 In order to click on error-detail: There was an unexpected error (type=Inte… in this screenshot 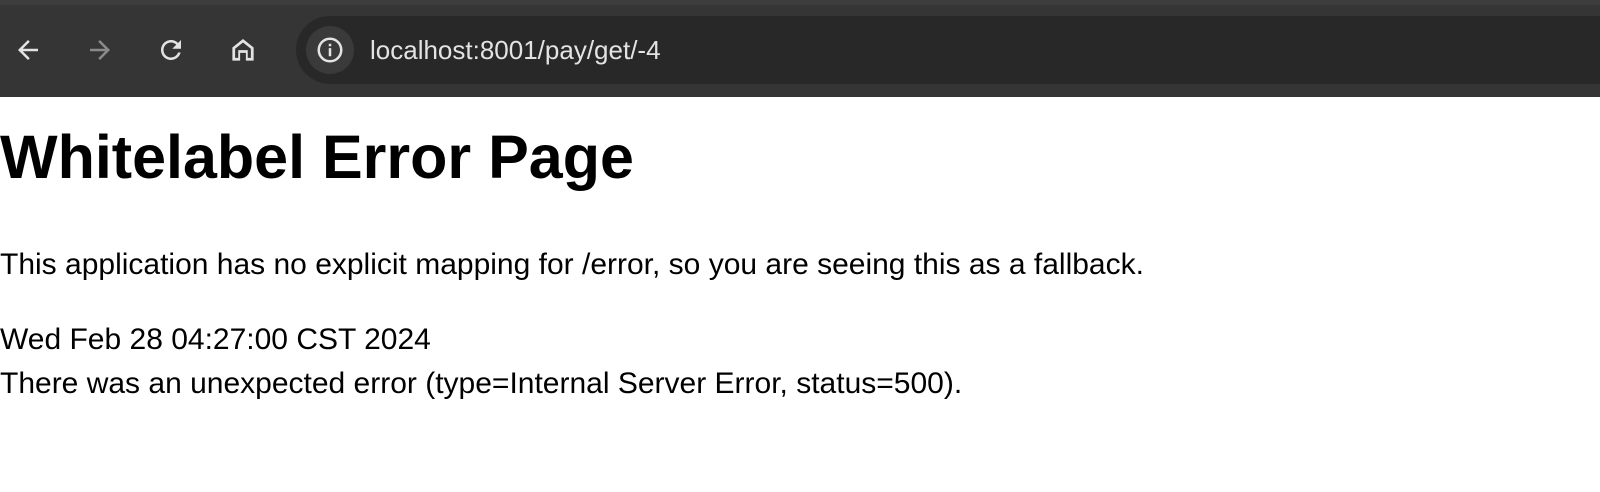, I will do `click(481, 383)`.